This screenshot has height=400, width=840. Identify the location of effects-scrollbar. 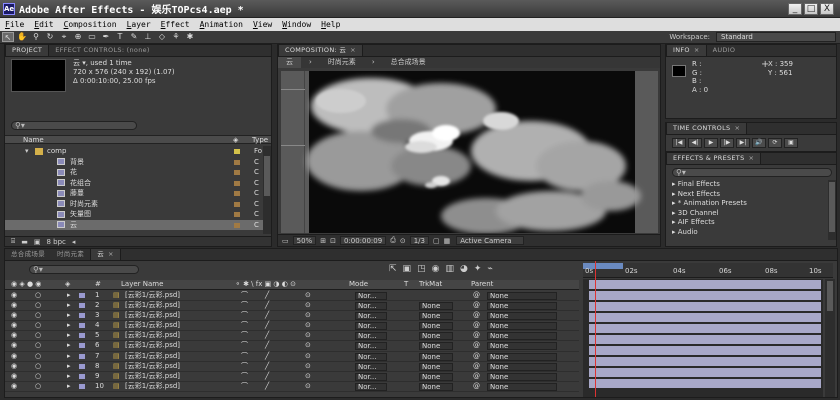
(832, 210).